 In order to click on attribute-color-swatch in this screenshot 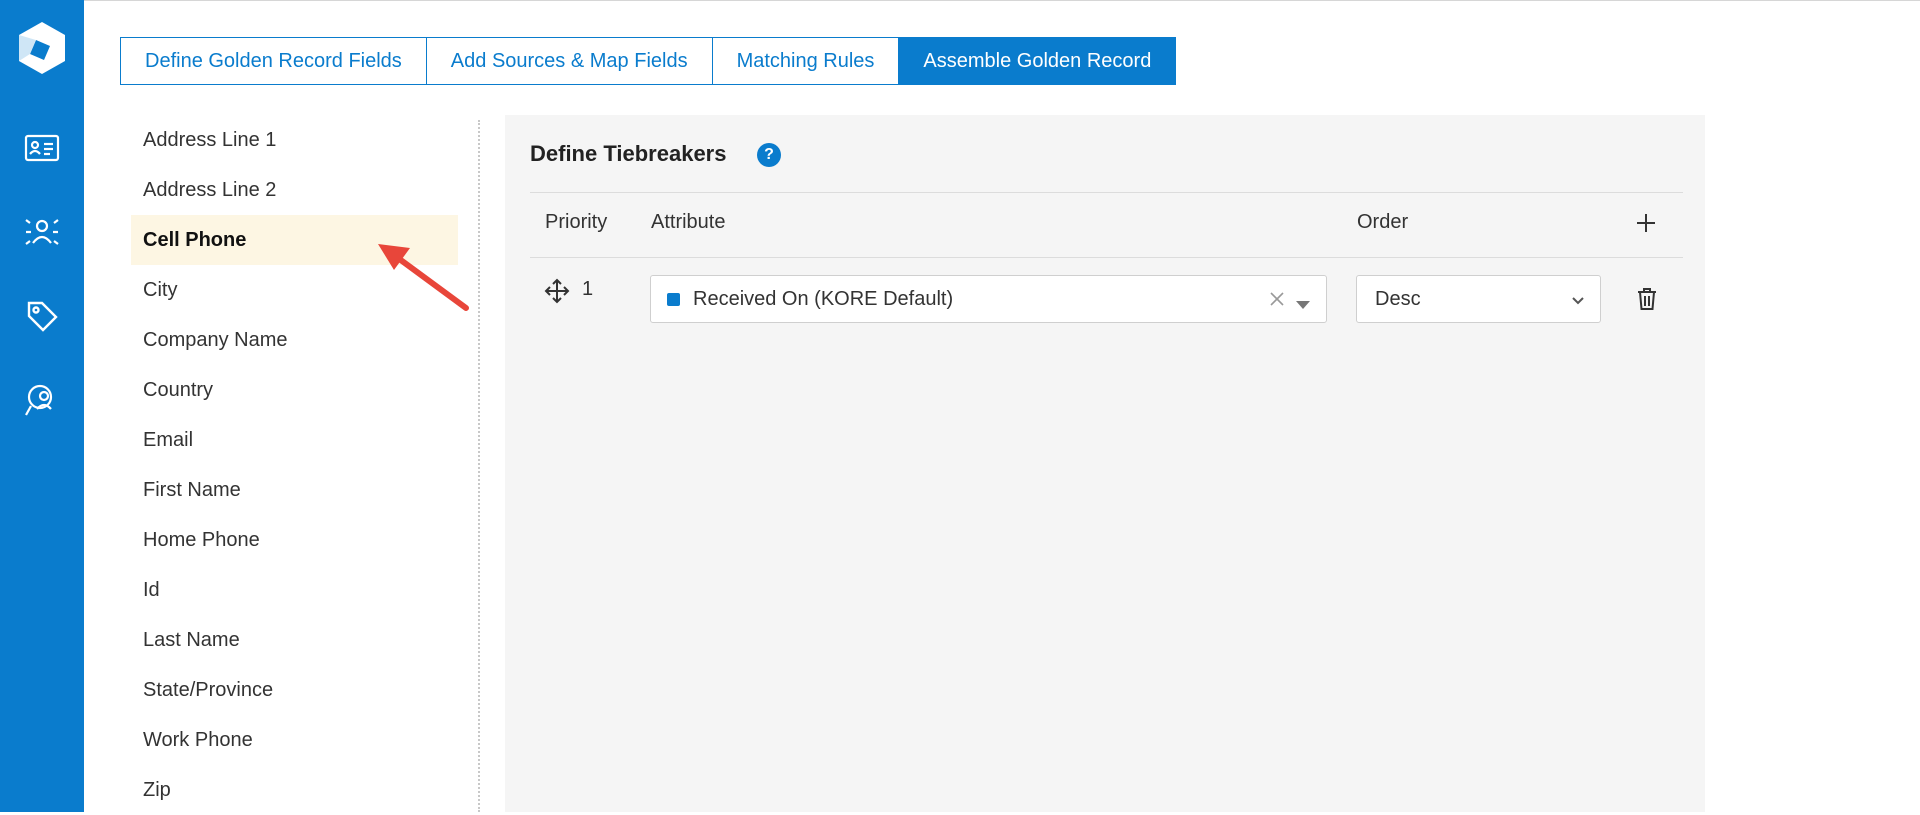, I will do `click(673, 299)`.